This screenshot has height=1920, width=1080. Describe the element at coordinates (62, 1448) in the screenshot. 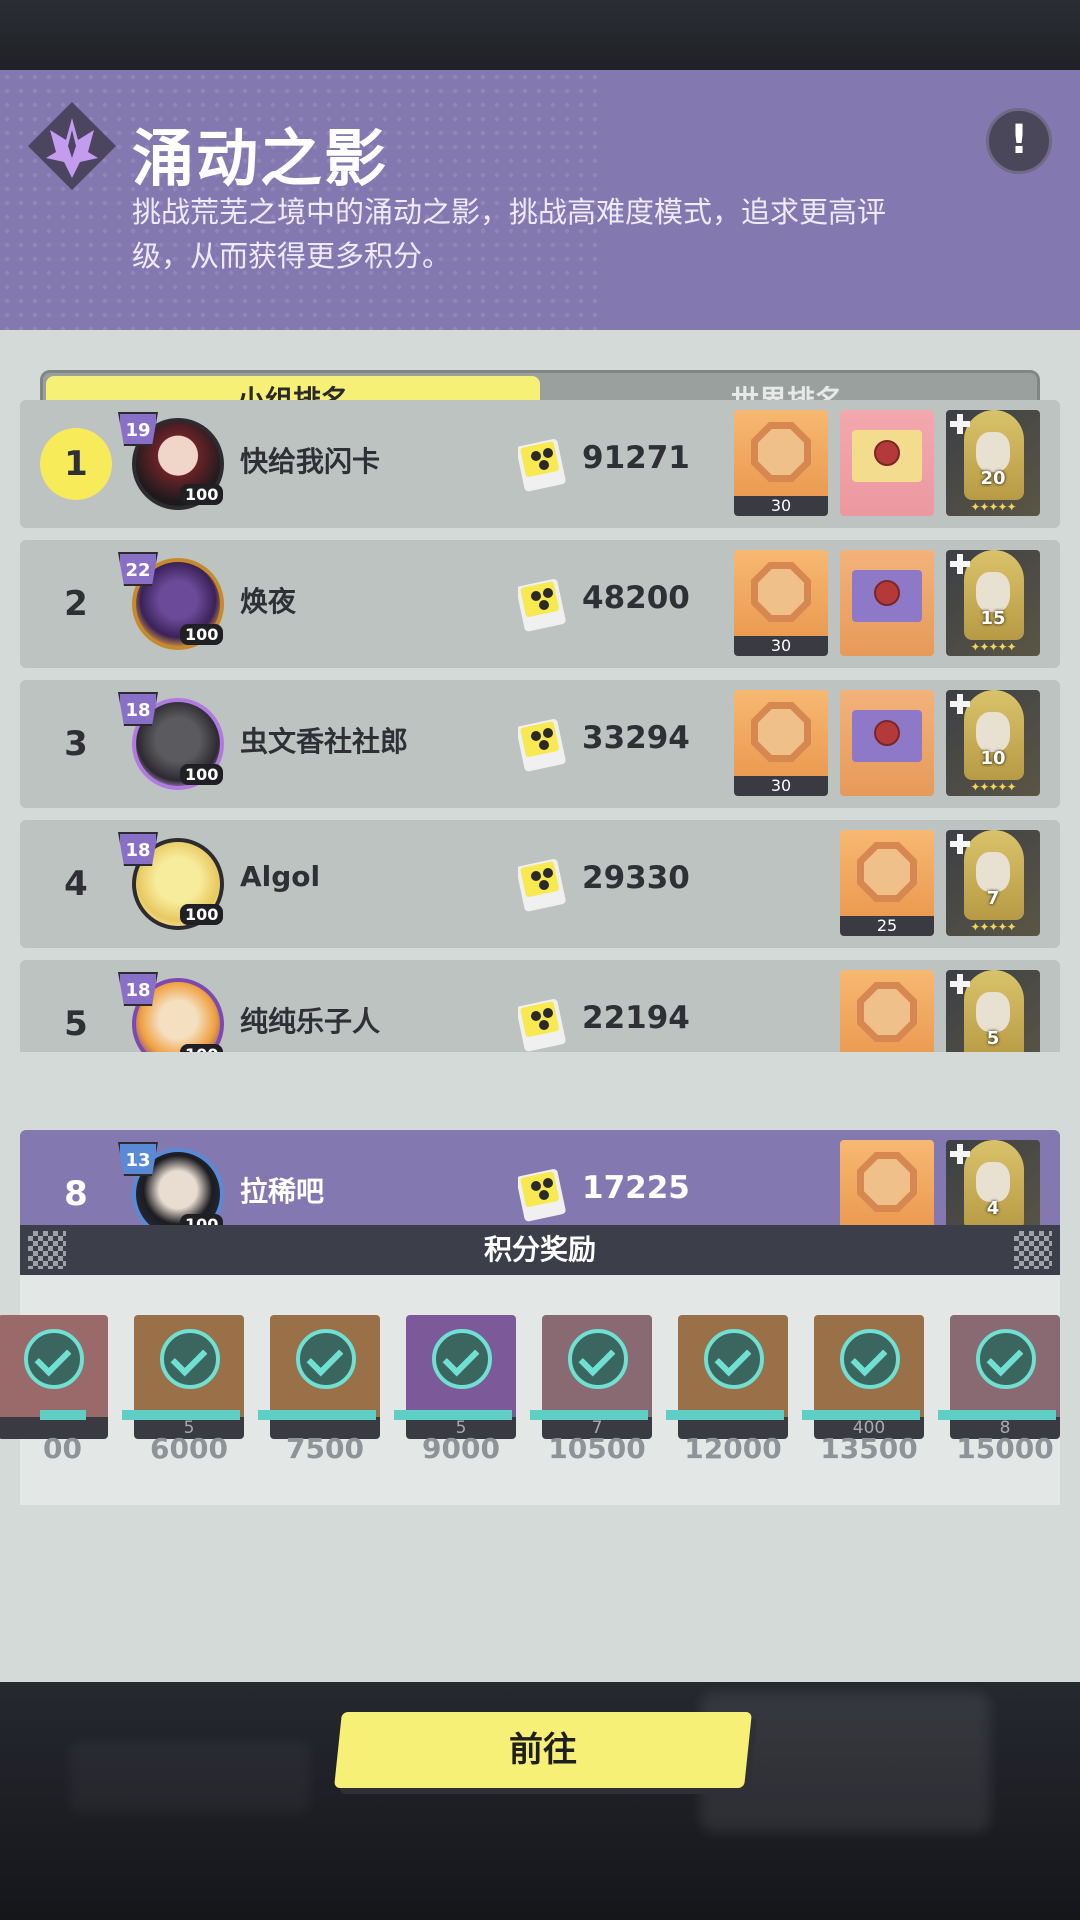

I see `points-threshold: 00` at that location.